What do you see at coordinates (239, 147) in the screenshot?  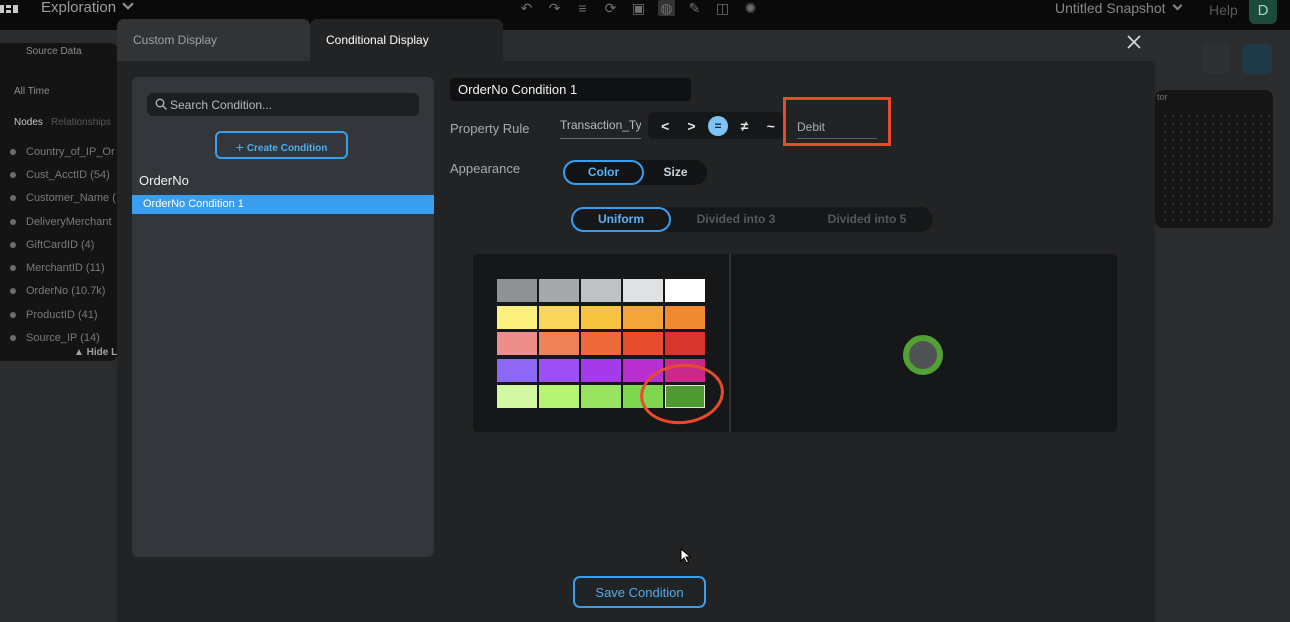 I see `plus-icon: +` at bounding box center [239, 147].